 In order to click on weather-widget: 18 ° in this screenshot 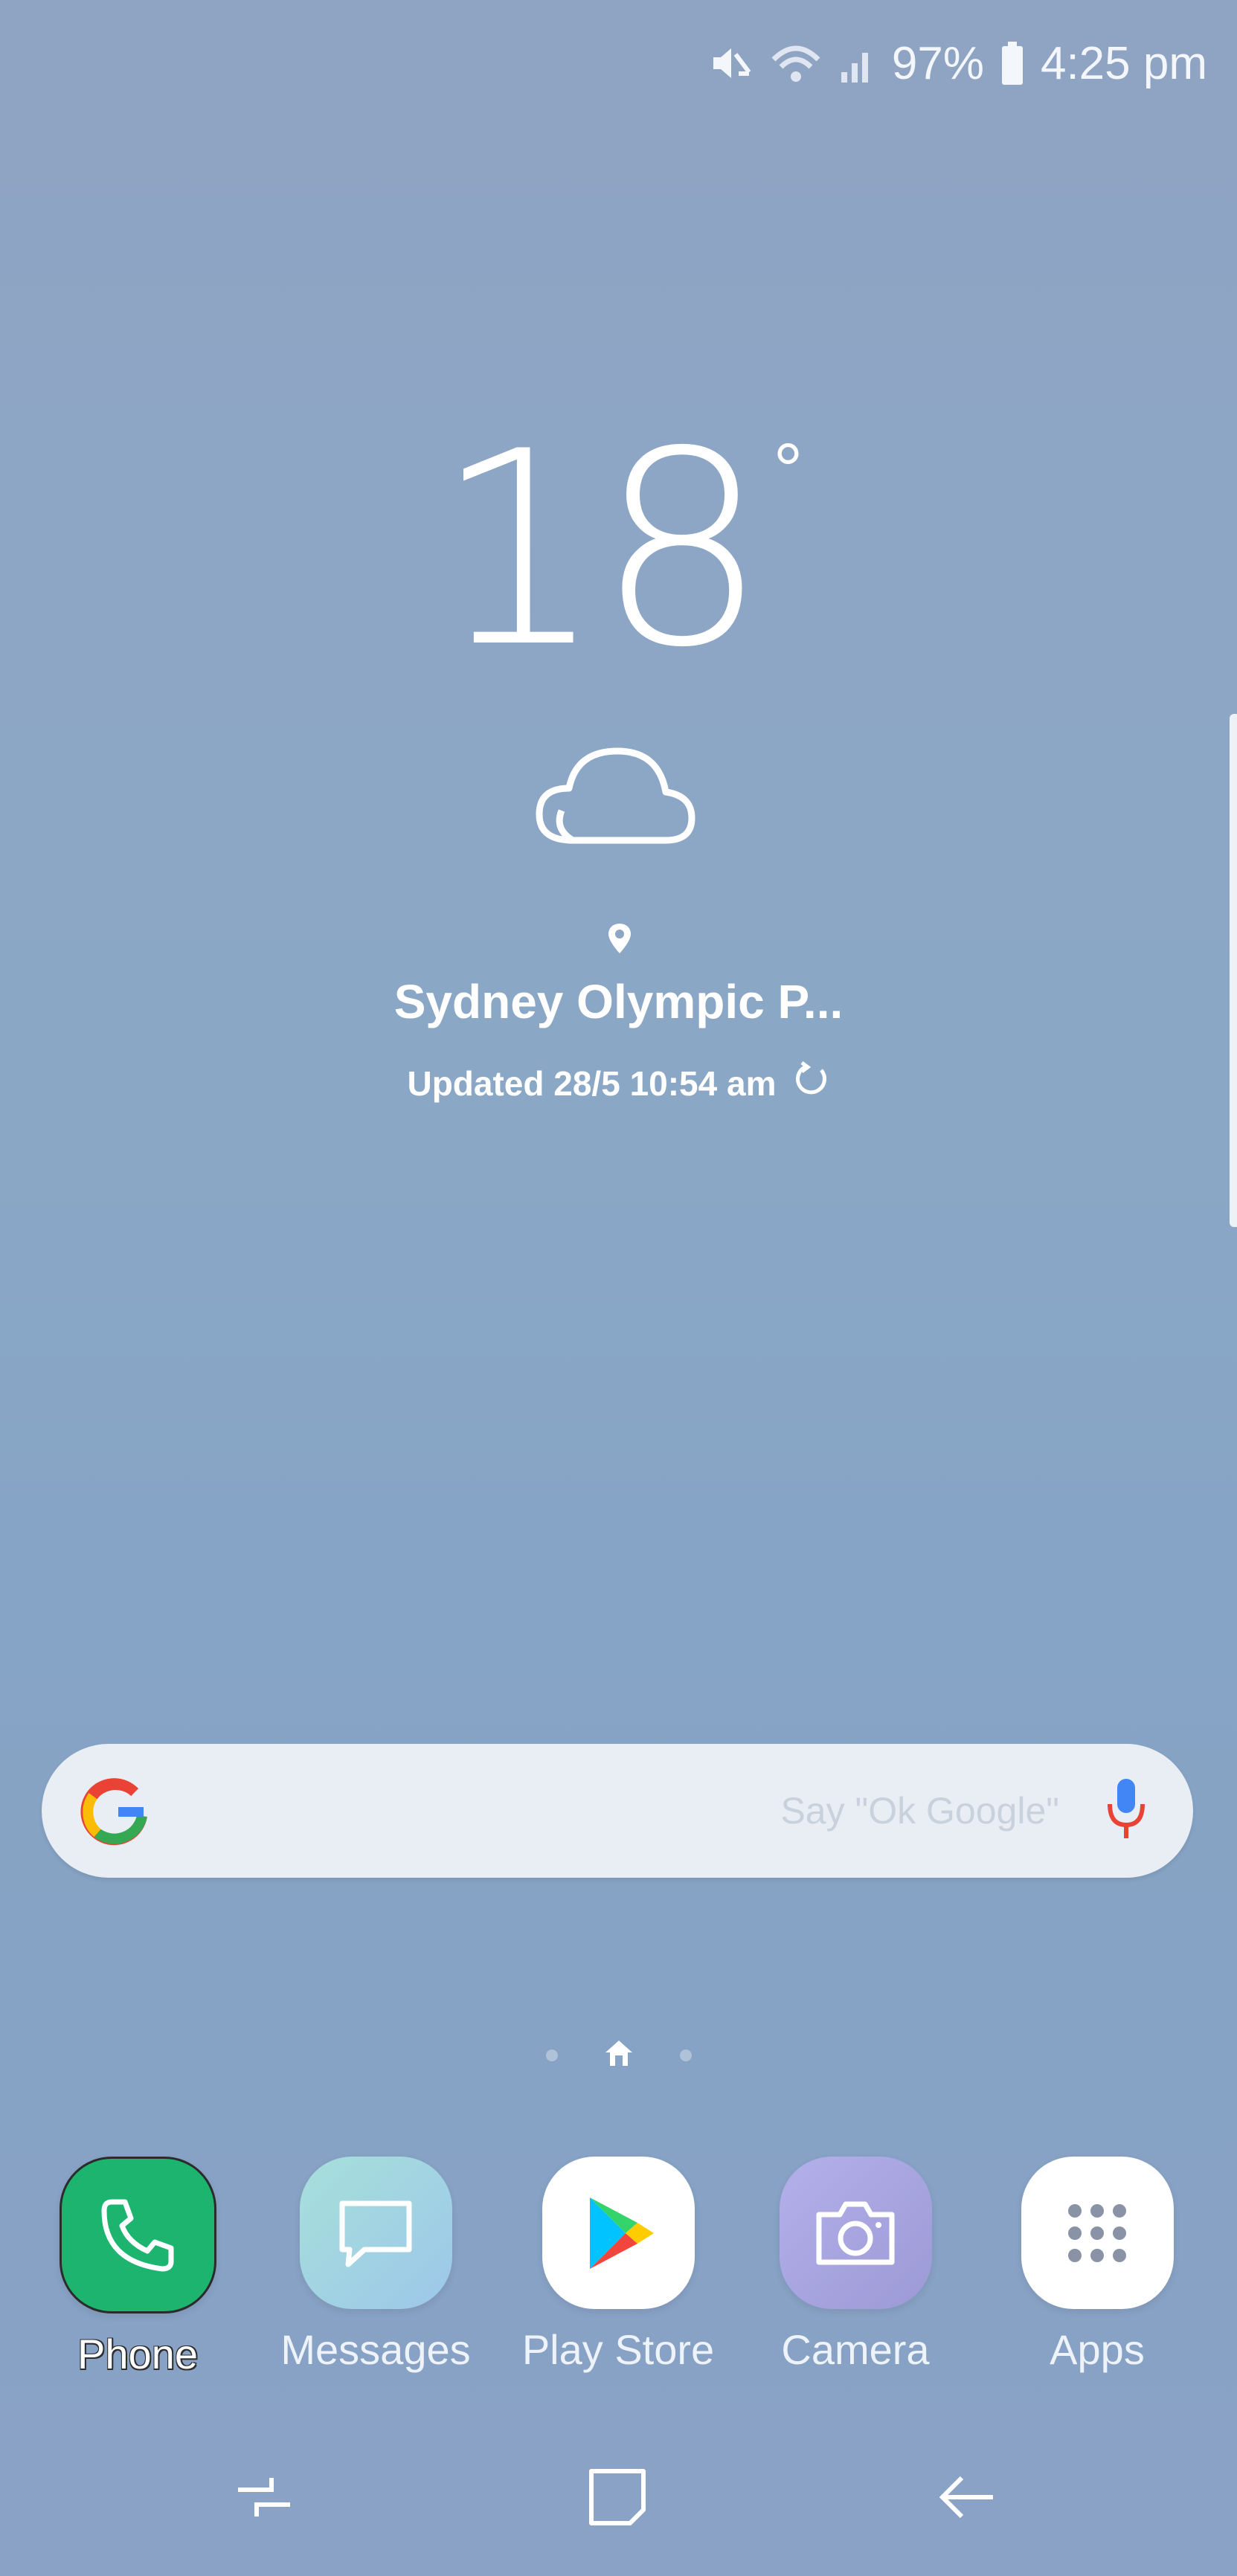, I will do `click(618, 550)`.